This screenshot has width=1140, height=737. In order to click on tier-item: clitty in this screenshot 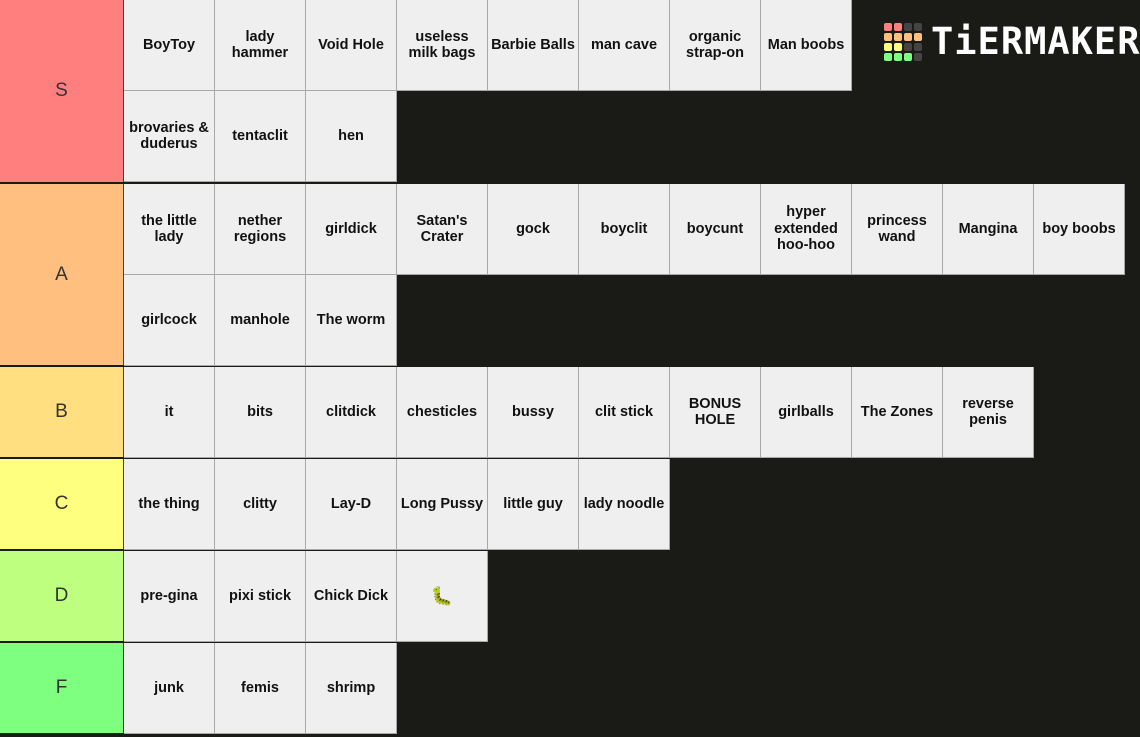, I will do `click(260, 504)`.